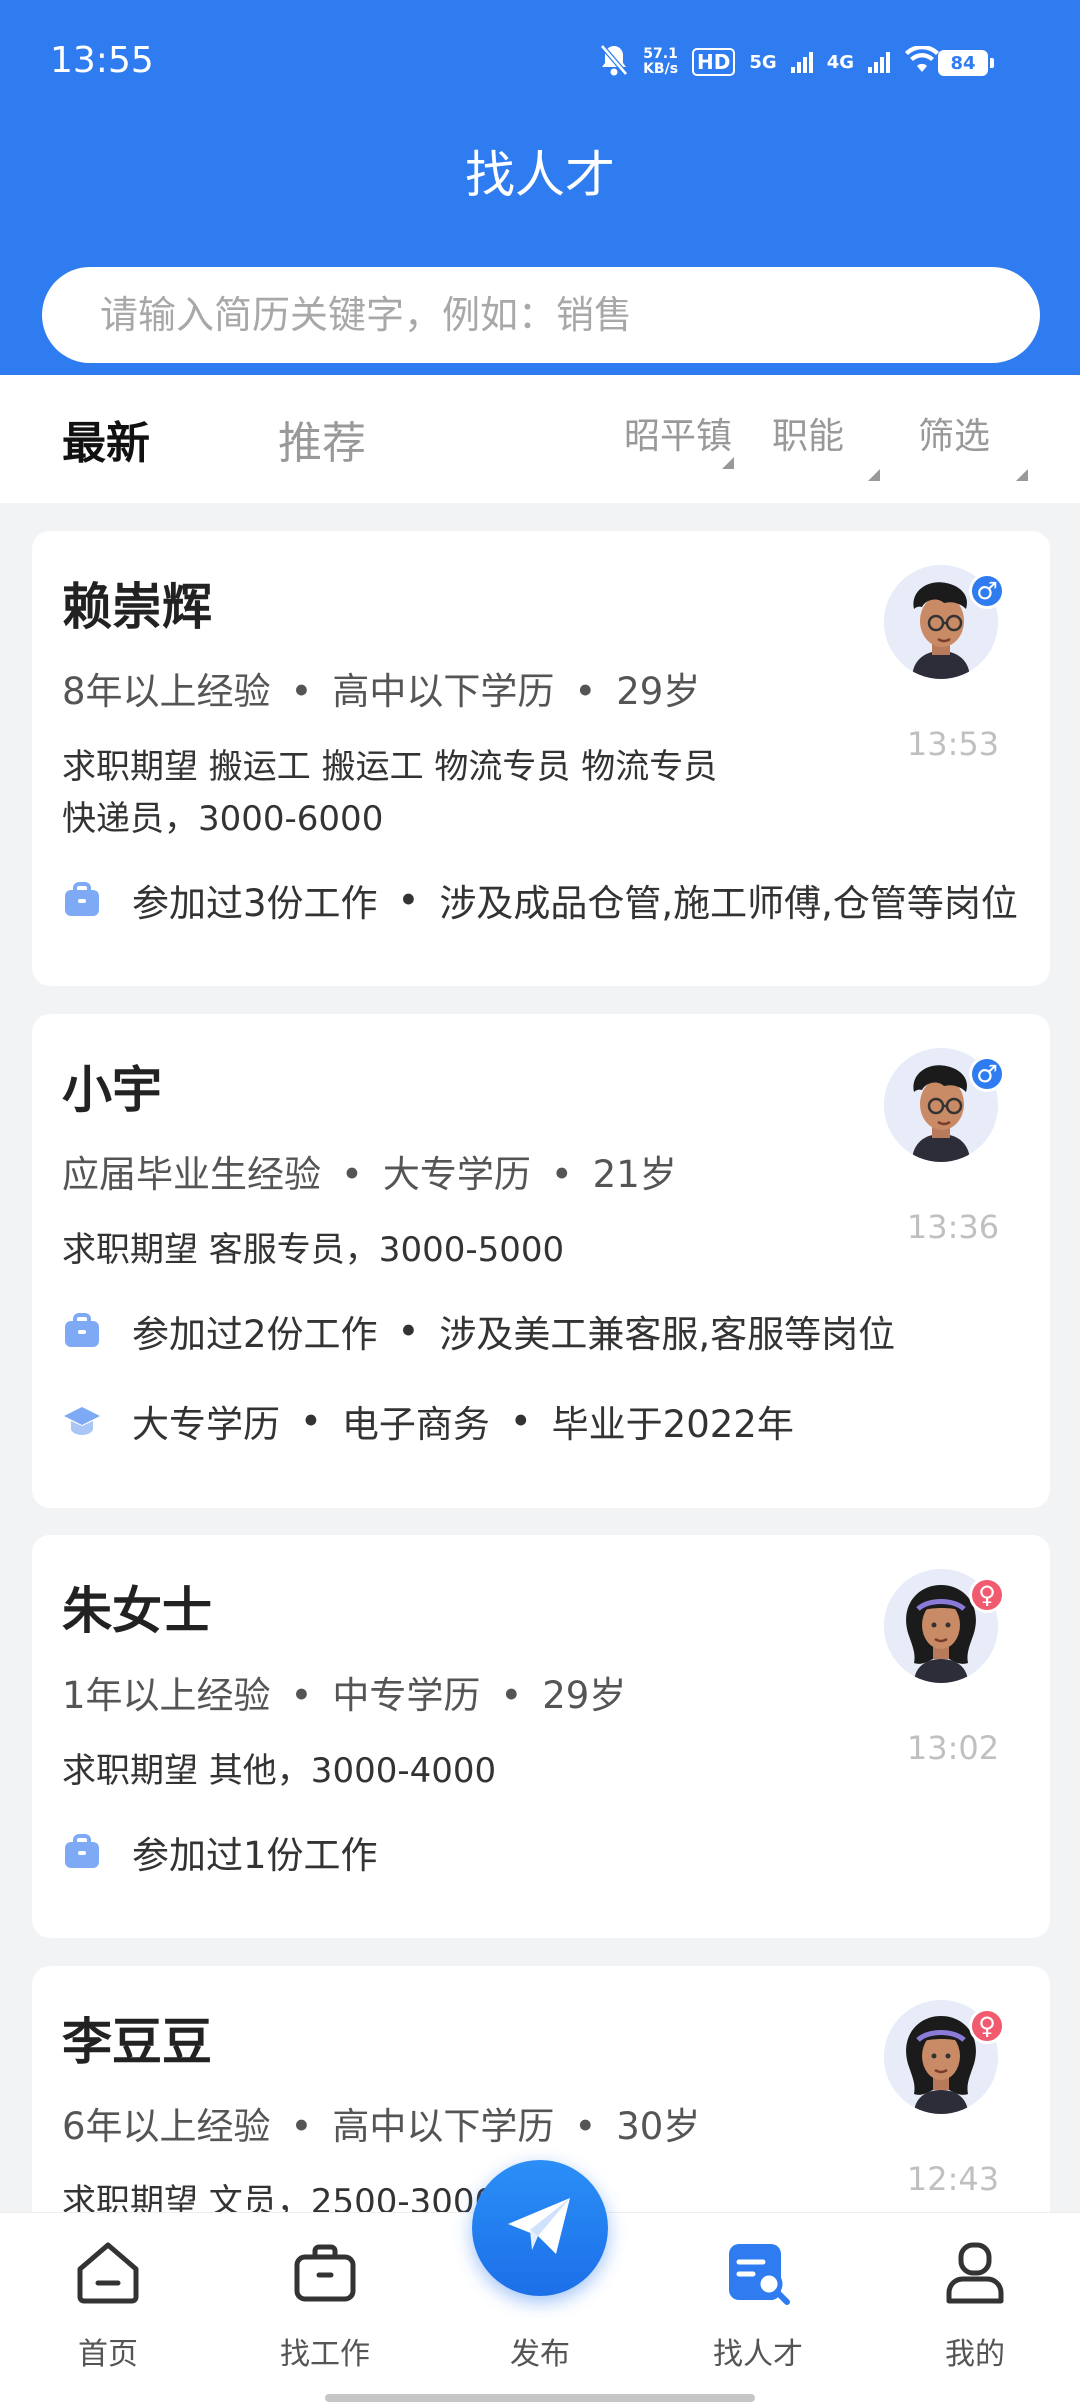 This screenshot has width=1080, height=2408. Describe the element at coordinates (390, 767) in the screenshot. I see `expectation-line: 求职期望 搬运工 搬运工 物流专员 物流专员` at that location.